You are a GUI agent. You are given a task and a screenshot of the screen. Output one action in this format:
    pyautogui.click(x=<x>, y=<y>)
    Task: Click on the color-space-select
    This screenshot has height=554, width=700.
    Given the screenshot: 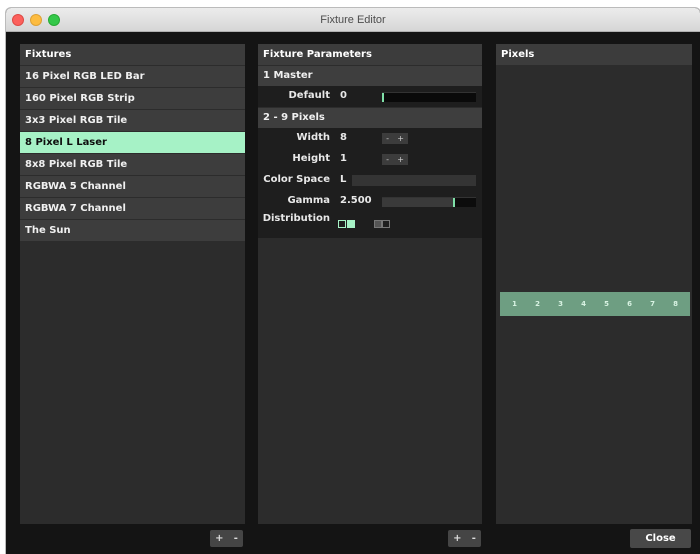 What is the action you would take?
    pyautogui.click(x=414, y=180)
    